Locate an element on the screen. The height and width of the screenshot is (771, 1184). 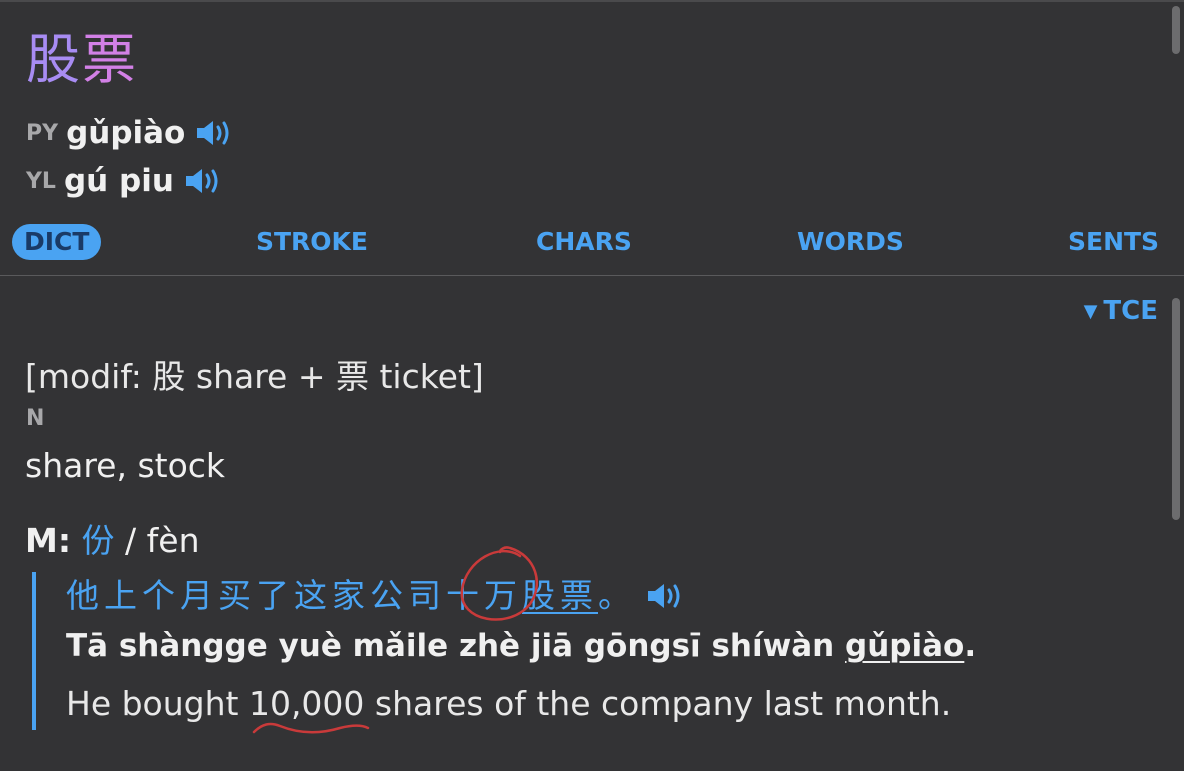
pinyin-text: gǔpiào is located at coordinates (126, 133).